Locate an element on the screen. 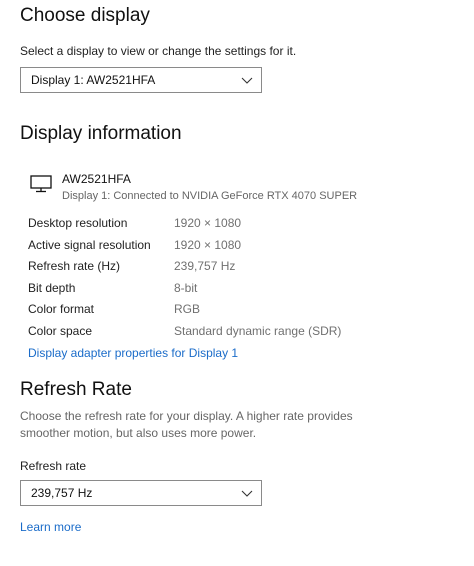 Image resolution: width=474 pixels, height=566 pixels. learn-more-link: Learn more is located at coordinates (50, 527).